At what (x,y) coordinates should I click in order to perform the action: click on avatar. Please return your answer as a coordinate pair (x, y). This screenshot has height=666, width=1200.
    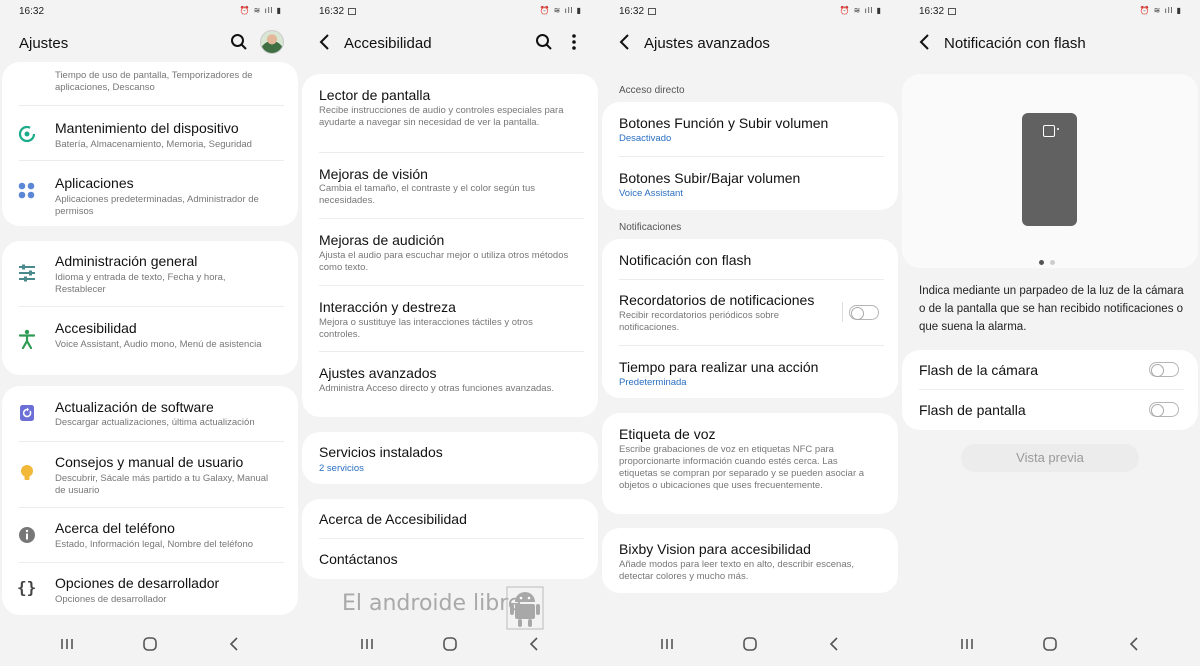
    Looking at the image, I should click on (272, 42).